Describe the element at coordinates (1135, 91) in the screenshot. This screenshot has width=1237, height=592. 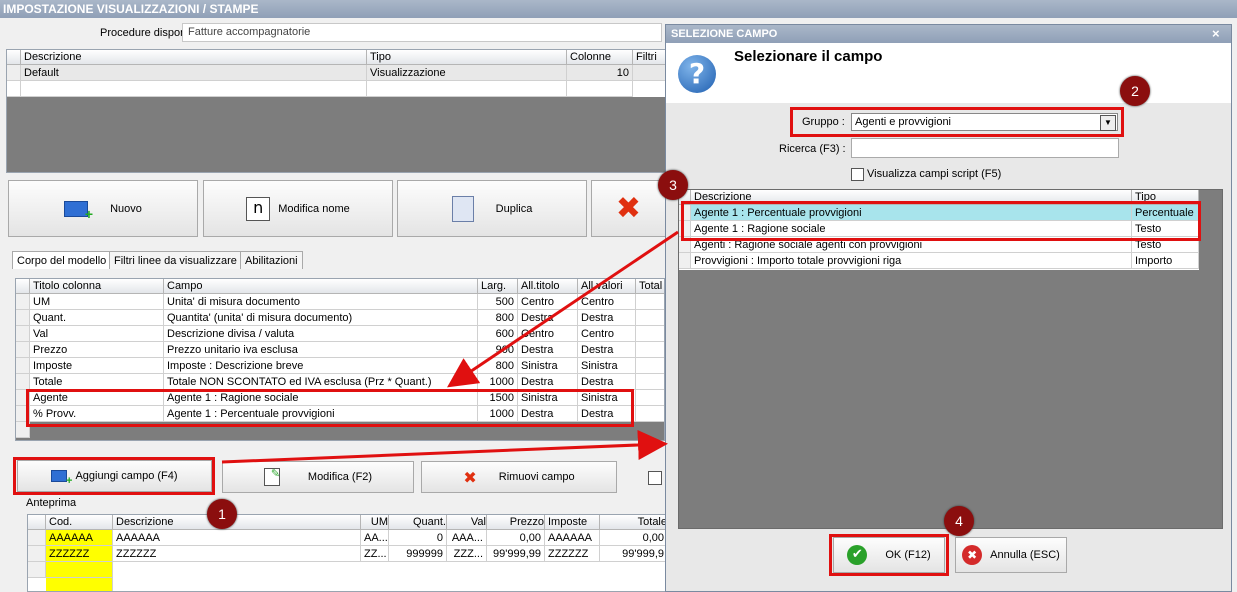
I see `callout-number-2: 2` at that location.